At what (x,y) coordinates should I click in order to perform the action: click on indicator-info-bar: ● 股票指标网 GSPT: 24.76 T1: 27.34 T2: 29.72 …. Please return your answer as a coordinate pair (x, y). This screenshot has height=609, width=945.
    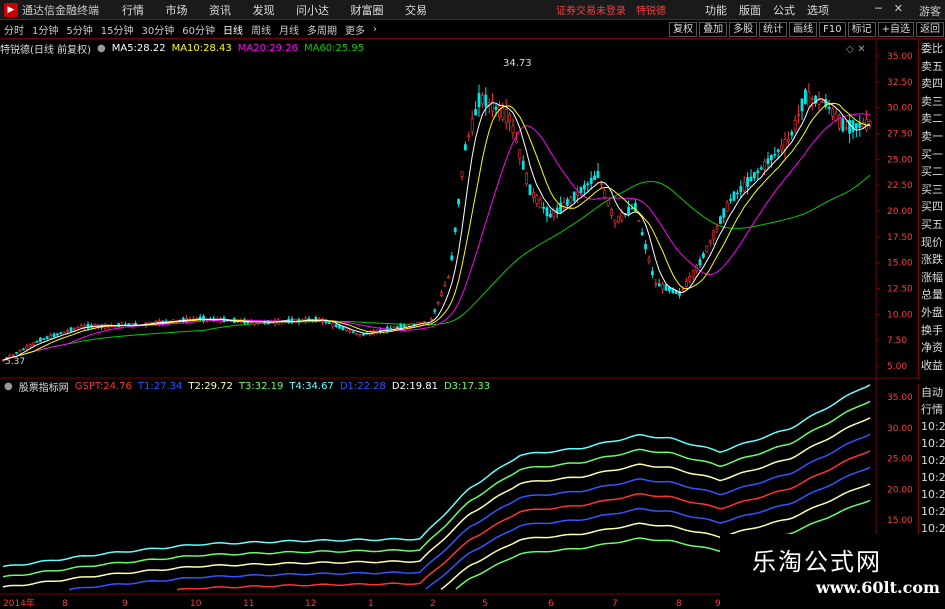
    Looking at the image, I should click on (248, 386).